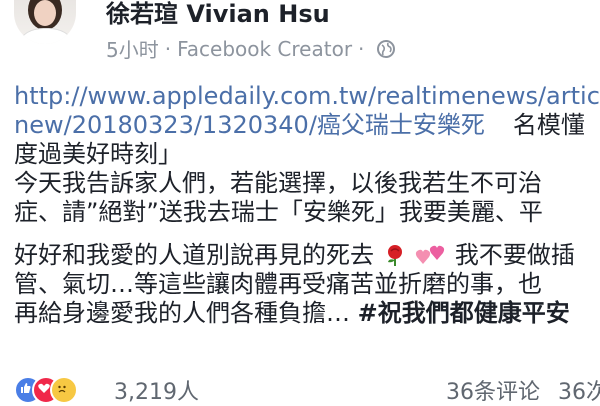 The width and height of the screenshot is (600, 406). What do you see at coordinates (265, 48) in the screenshot?
I see `author-role: Facebook Creator` at bounding box center [265, 48].